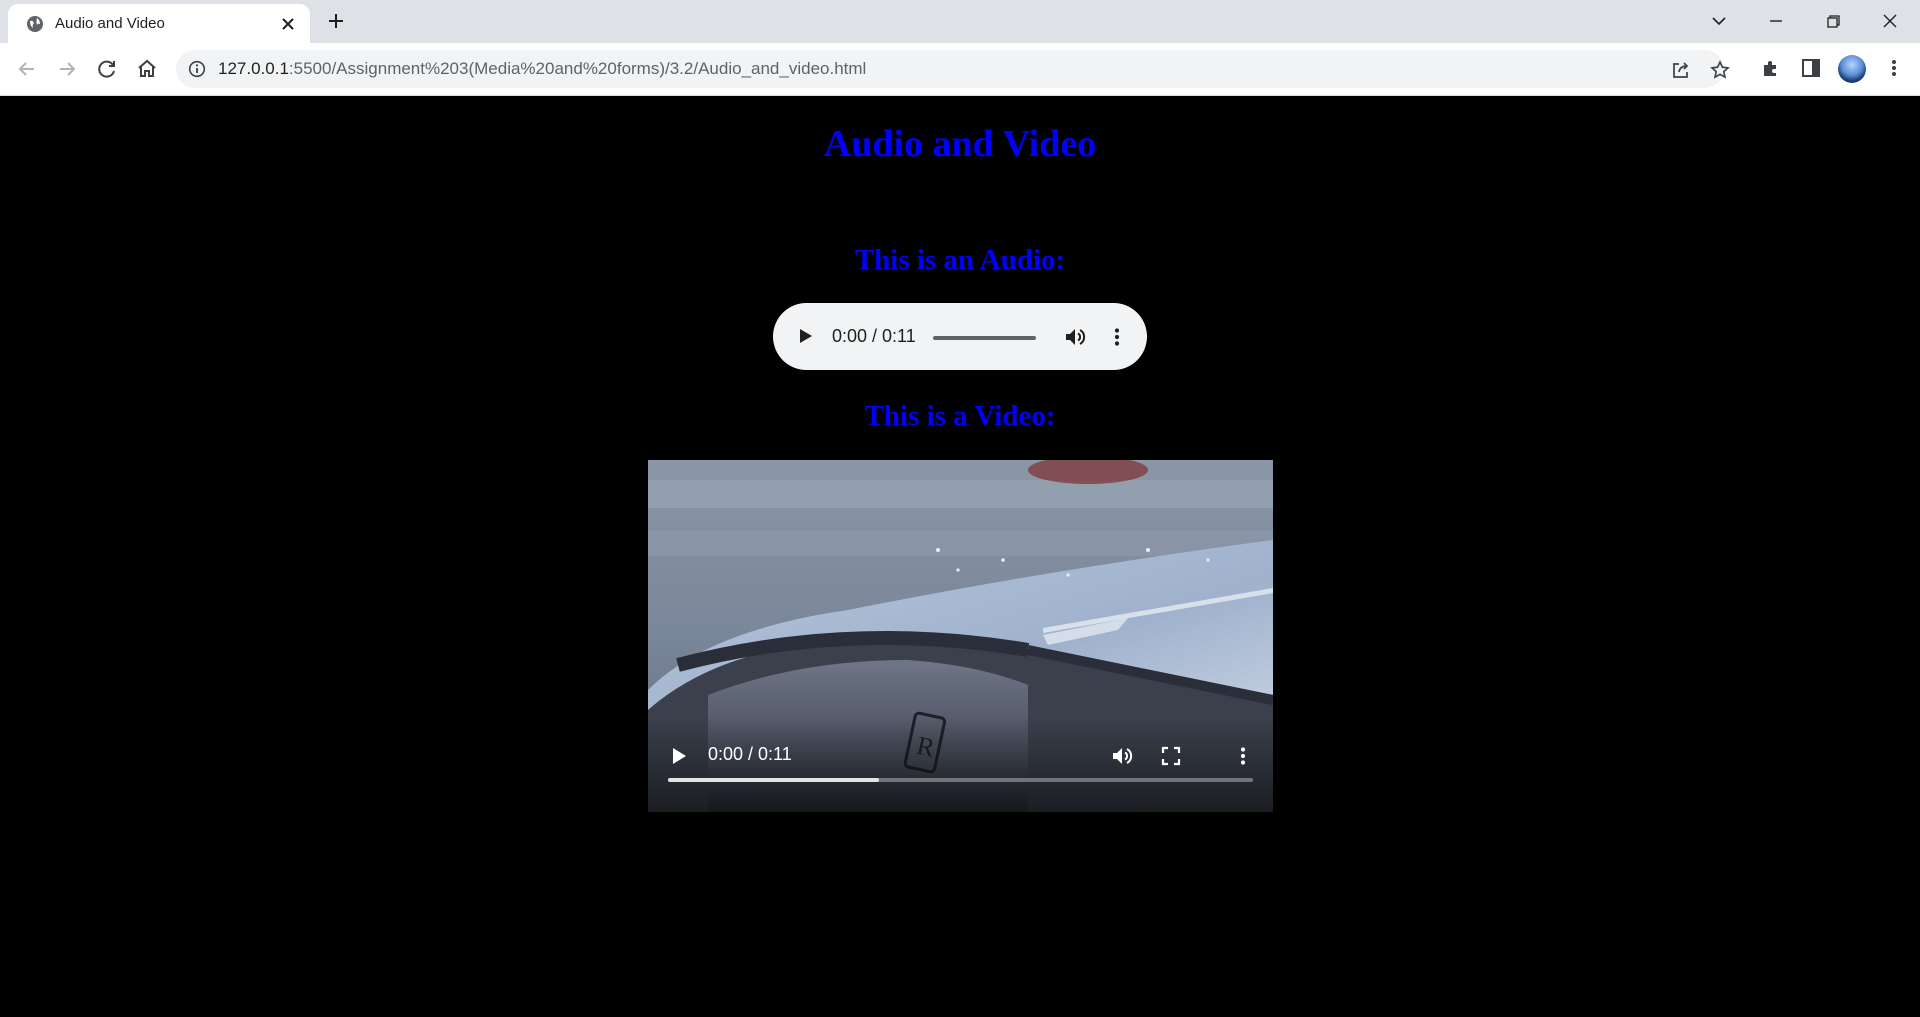 This screenshot has height=1017, width=1920. What do you see at coordinates (147, 69) in the screenshot?
I see `home-icon` at bounding box center [147, 69].